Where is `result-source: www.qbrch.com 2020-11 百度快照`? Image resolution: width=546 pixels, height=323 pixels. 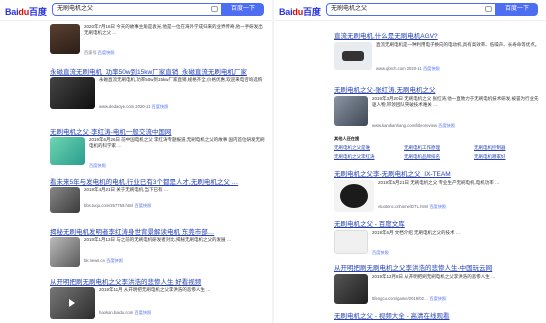
result-source: www.qbrch.com 2020-11 百度快照 is located at coordinates (408, 68).